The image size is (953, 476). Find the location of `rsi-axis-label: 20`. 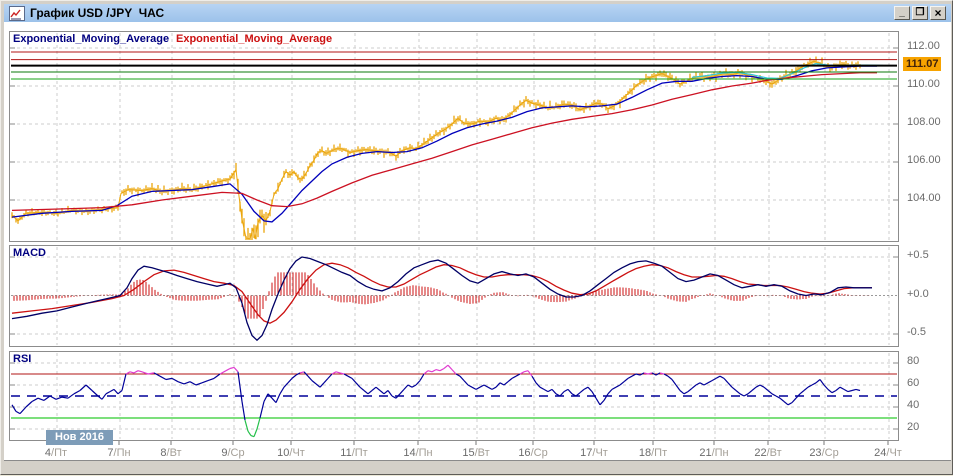

rsi-axis-label: 20 is located at coordinates (913, 427).